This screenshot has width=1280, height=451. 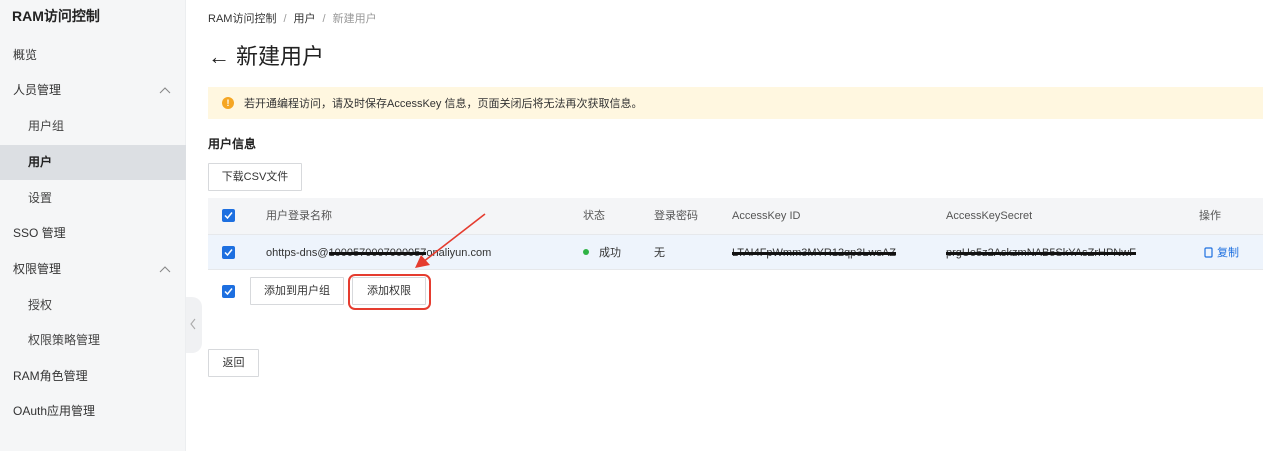 I want to click on copy-link: 复制, so click(x=1221, y=253).